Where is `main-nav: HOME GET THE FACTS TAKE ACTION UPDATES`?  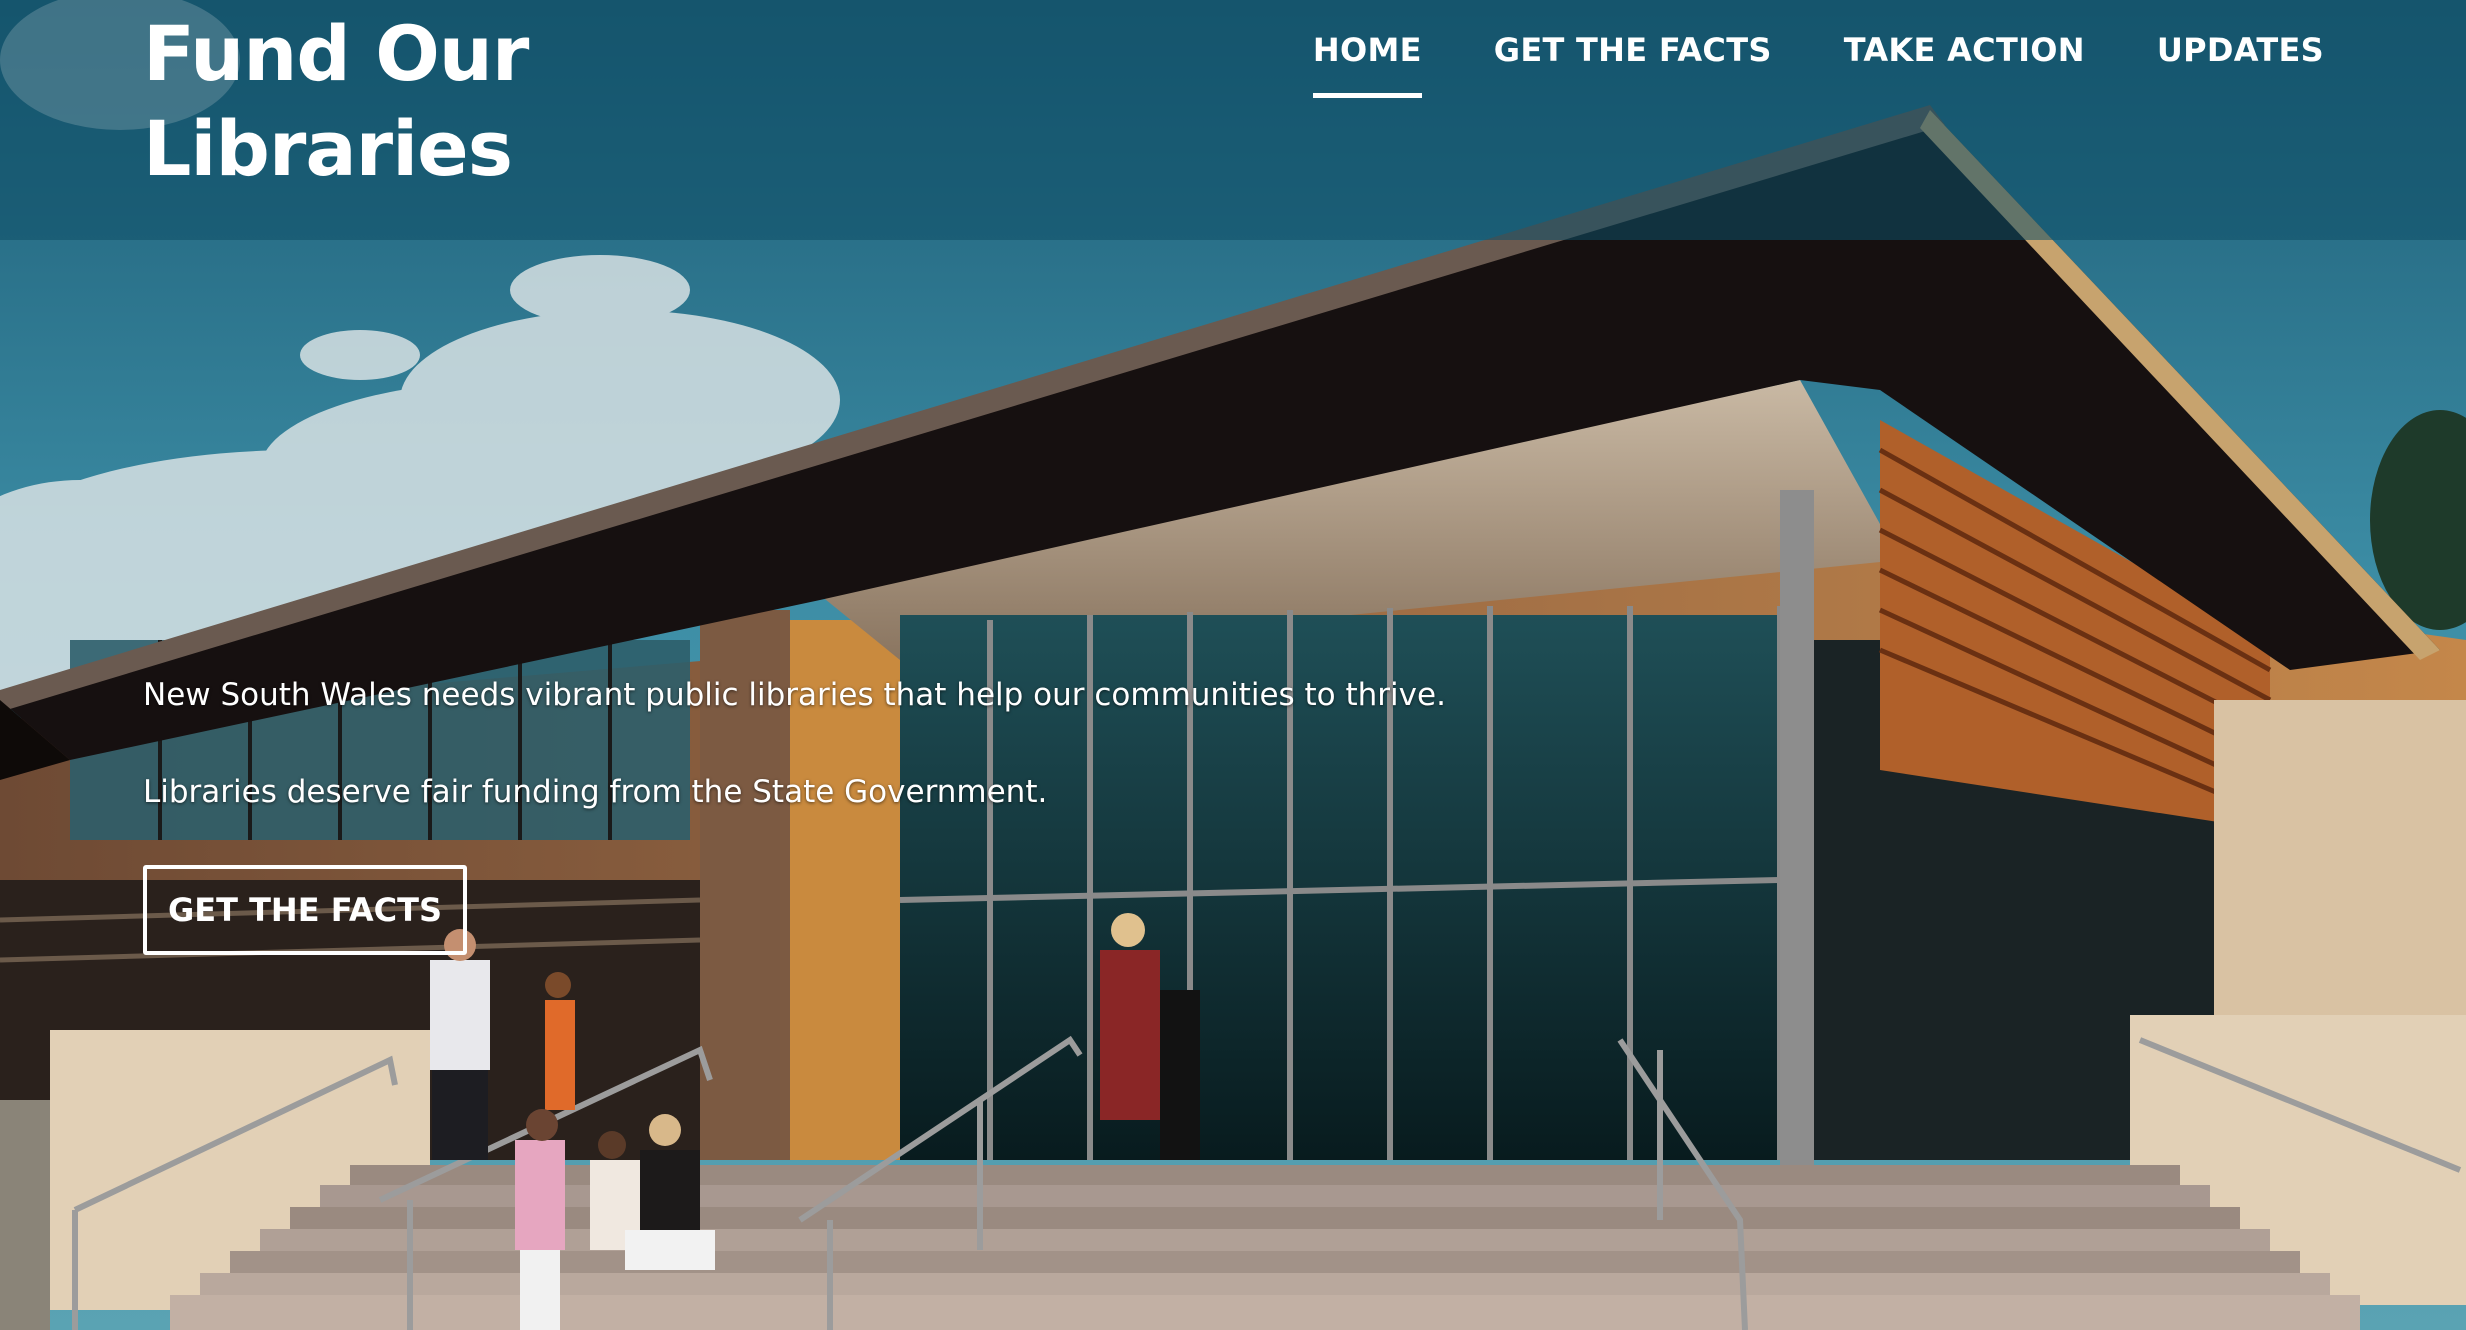 main-nav: HOME GET THE FACTS TAKE ACTION UPDATES is located at coordinates (1818, 63).